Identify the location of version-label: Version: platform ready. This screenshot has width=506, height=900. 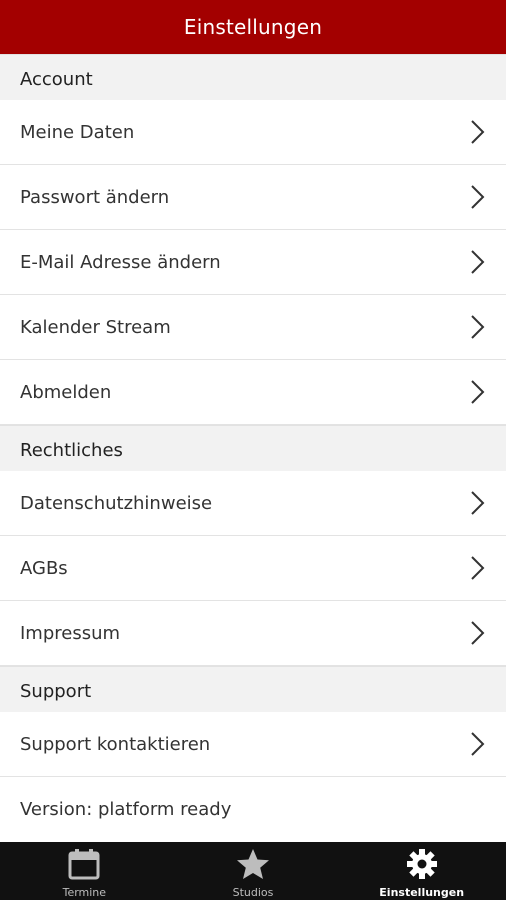
(126, 809).